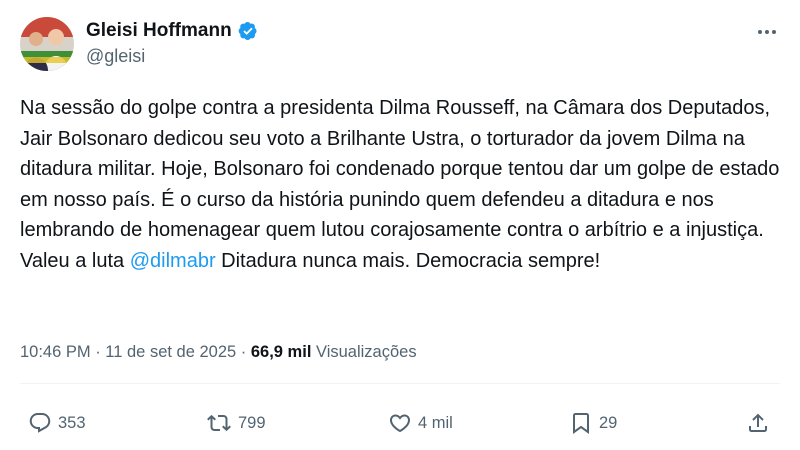  Describe the element at coordinates (247, 31) in the screenshot. I see `verified-badge-icon` at that location.